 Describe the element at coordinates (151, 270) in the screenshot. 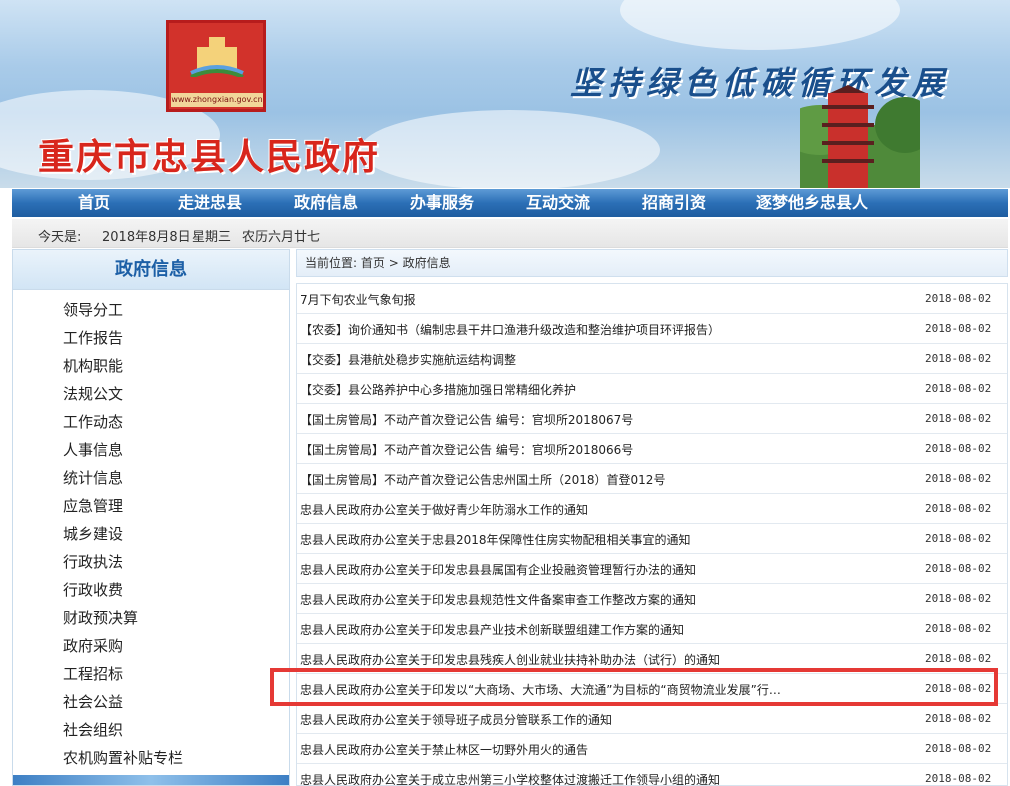

I see `sidebar-title: 政府信息` at that location.